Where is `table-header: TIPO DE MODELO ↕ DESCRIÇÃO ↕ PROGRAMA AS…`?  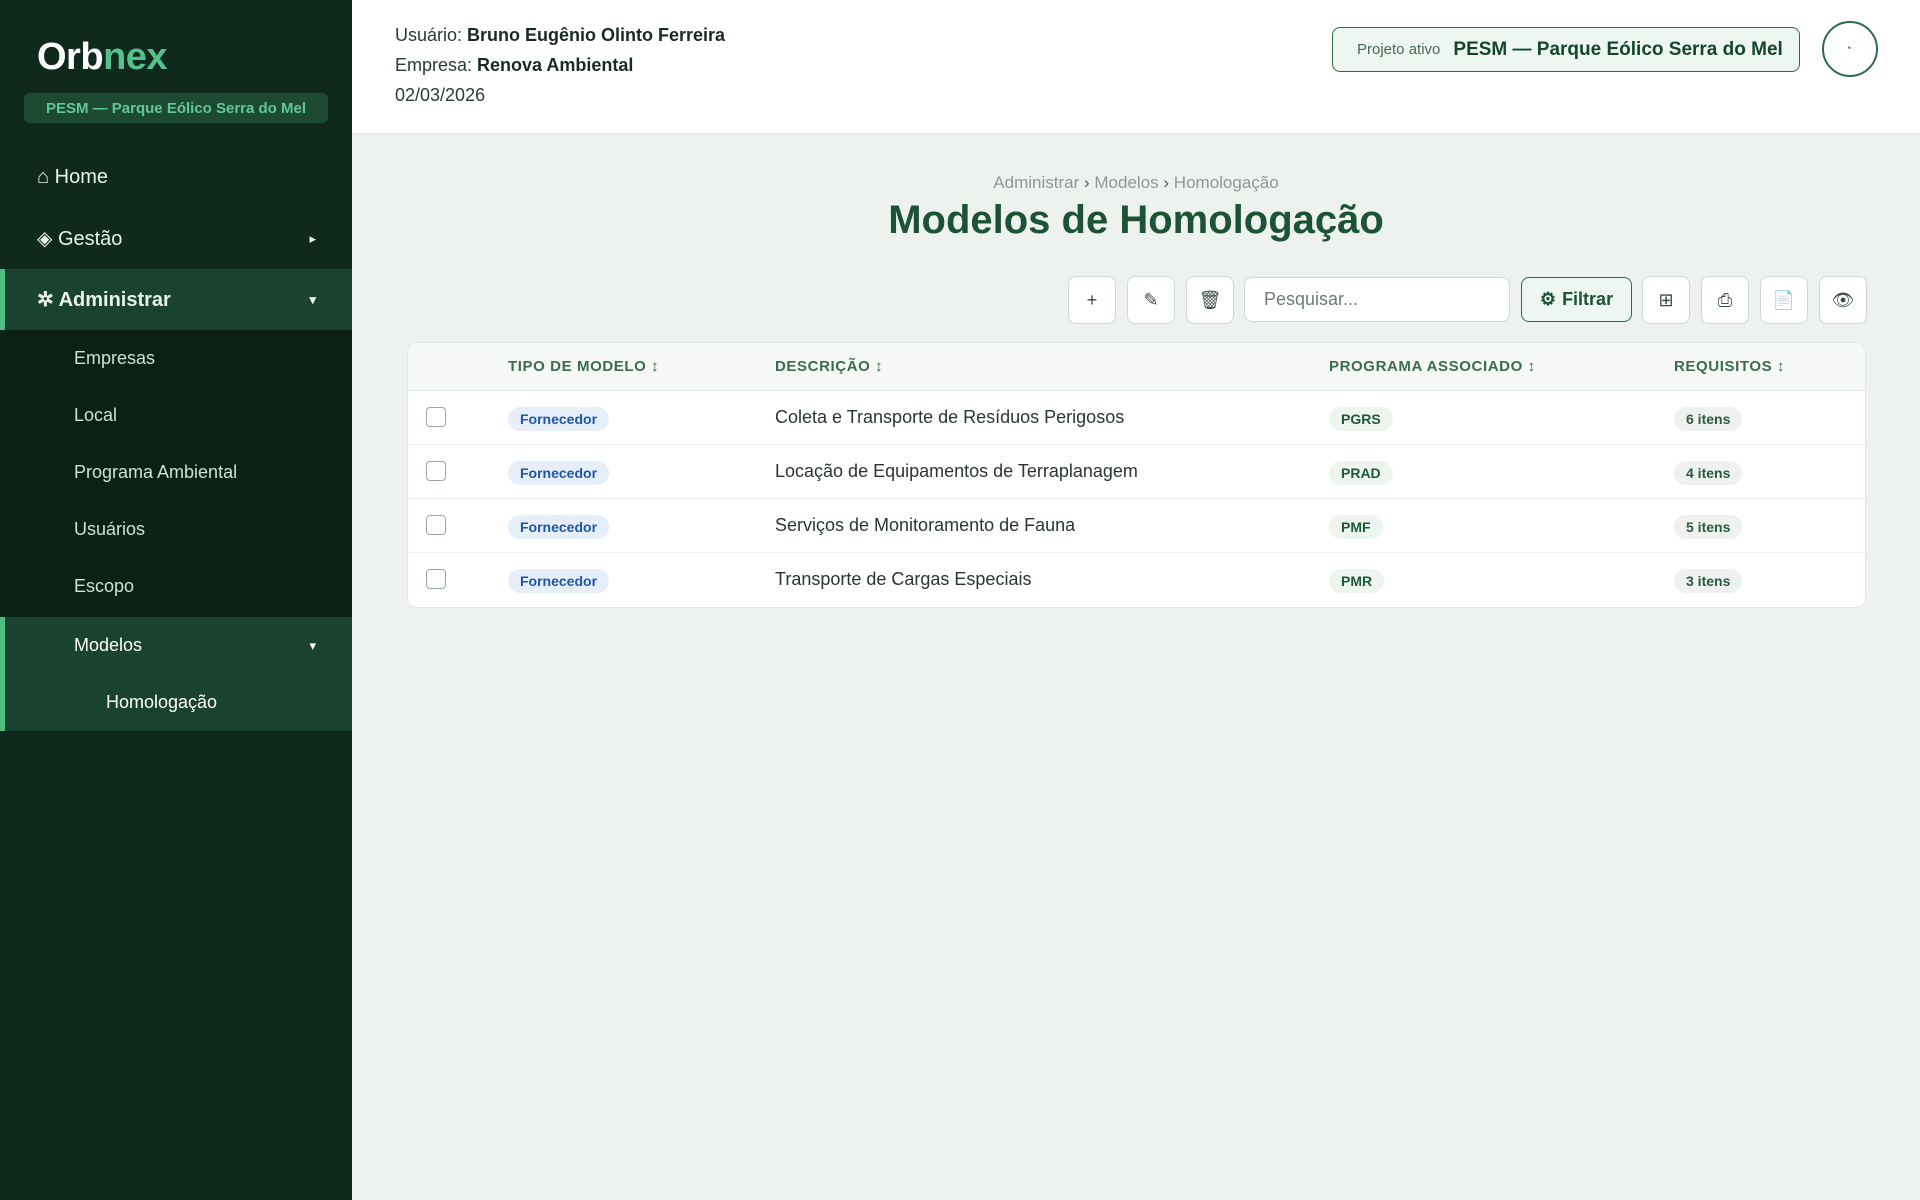 table-header: TIPO DE MODELO ↕ DESCRIÇÃO ↕ PROGRAMA AS… is located at coordinates (1136, 367).